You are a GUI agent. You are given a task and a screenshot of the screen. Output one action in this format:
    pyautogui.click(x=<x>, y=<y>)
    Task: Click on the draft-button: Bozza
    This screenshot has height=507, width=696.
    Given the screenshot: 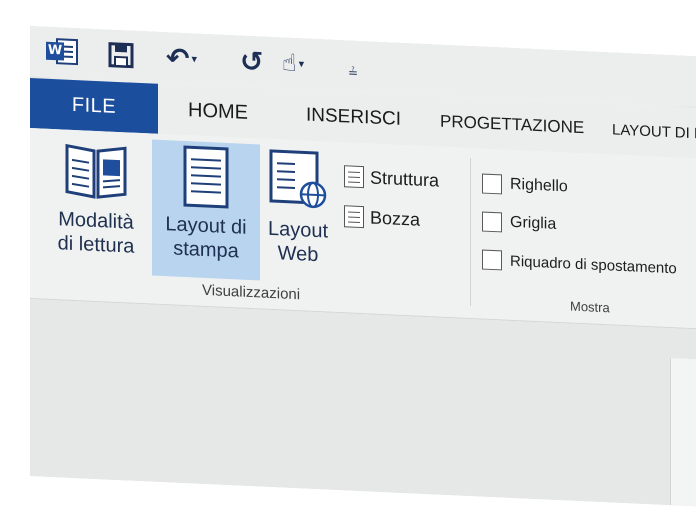 What is the action you would take?
    pyautogui.click(x=382, y=217)
    